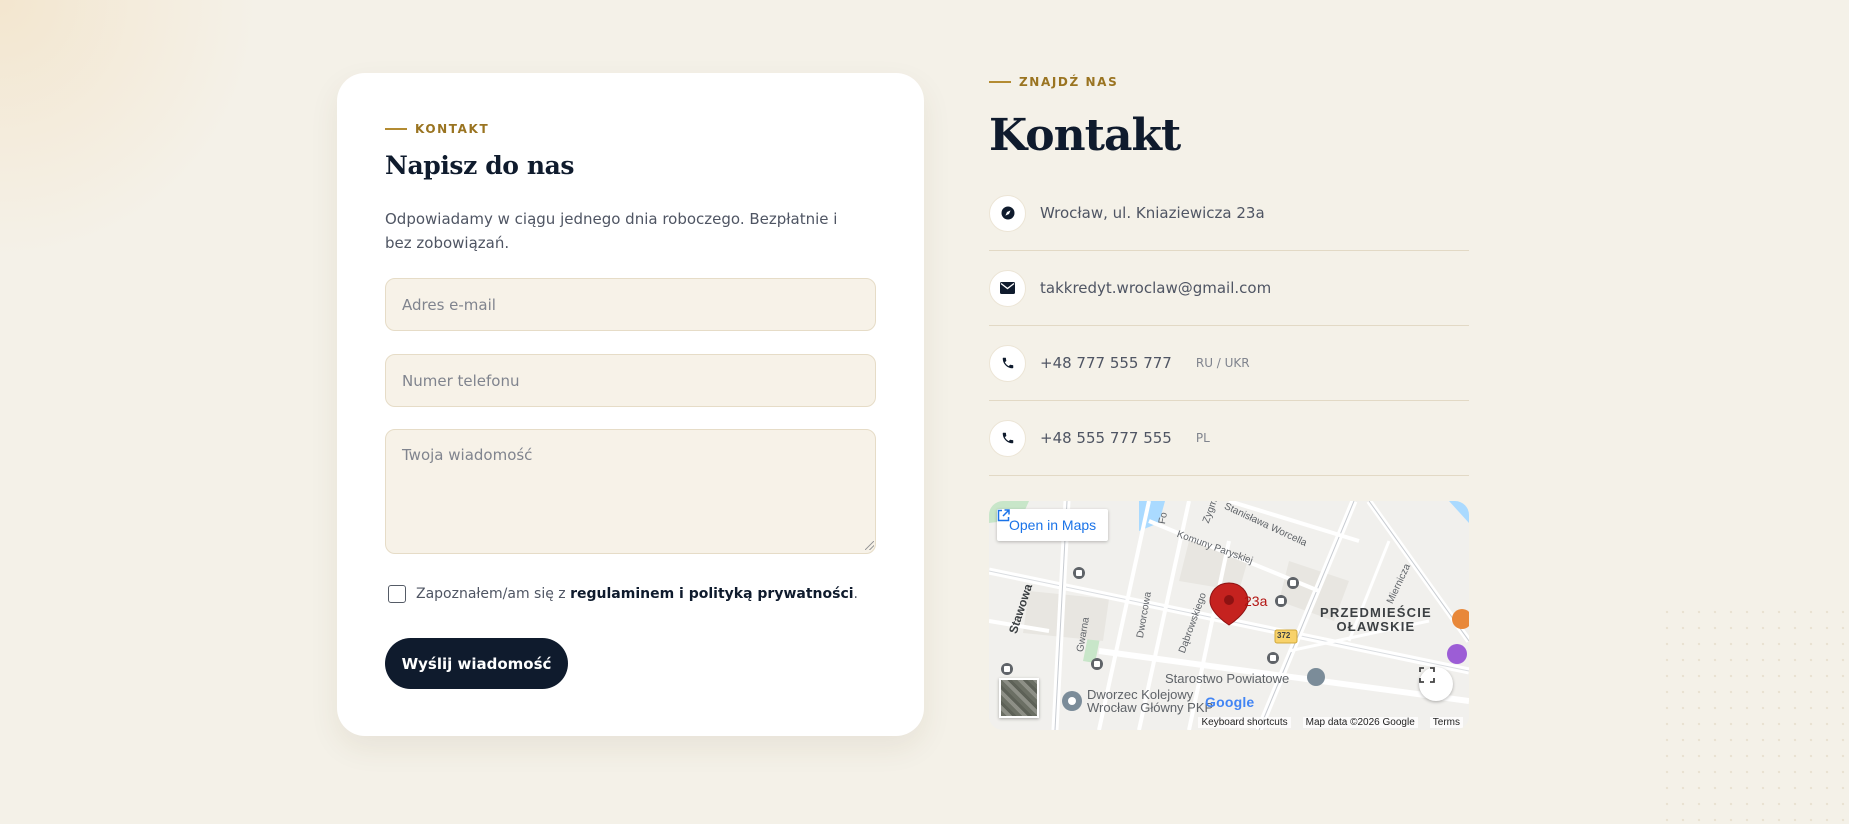 The image size is (1849, 824). I want to click on resize-handle-icon, so click(869, 545).